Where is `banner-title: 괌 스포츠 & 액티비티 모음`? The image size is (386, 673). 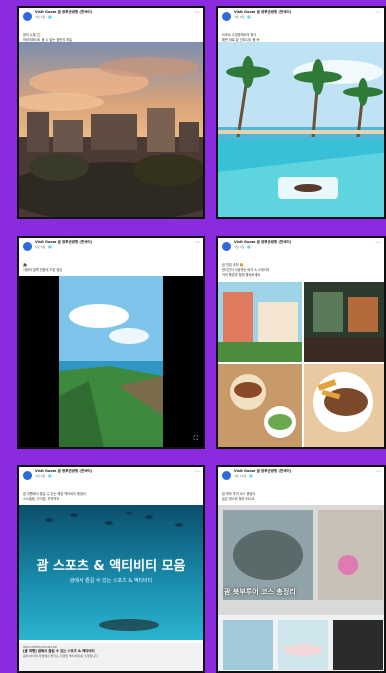
banner-title: 괌 스포츠 & 액티비티 모음 is located at coordinates (111, 566).